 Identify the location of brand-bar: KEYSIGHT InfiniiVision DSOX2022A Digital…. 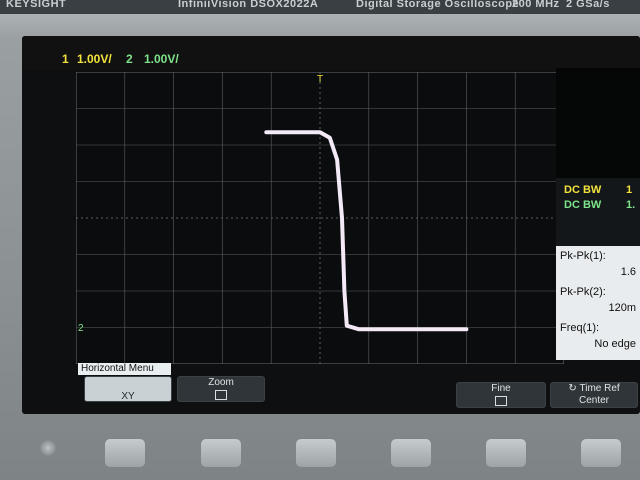
(320, 7).